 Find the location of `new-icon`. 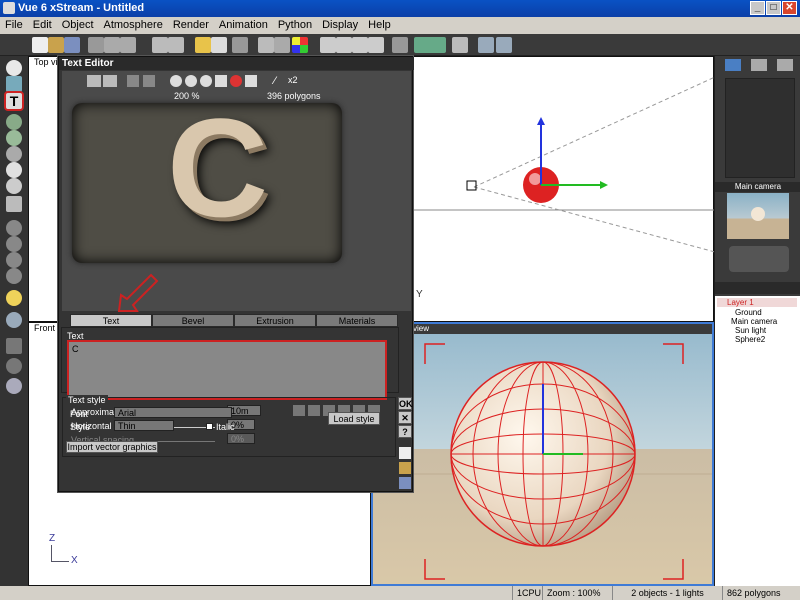

new-icon is located at coordinates (40, 45).